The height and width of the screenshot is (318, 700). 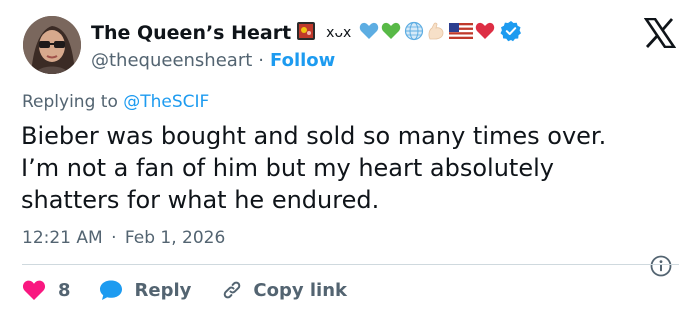 I want to click on tweet-time: 12:21 AM, so click(x=62, y=238).